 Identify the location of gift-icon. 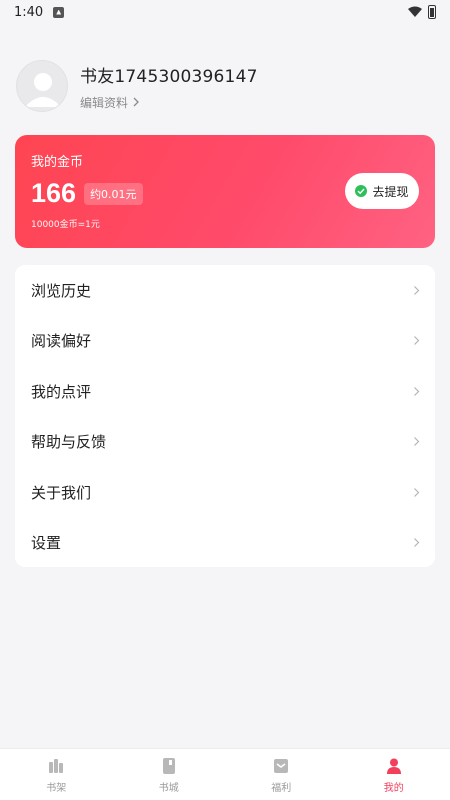
(281, 765).